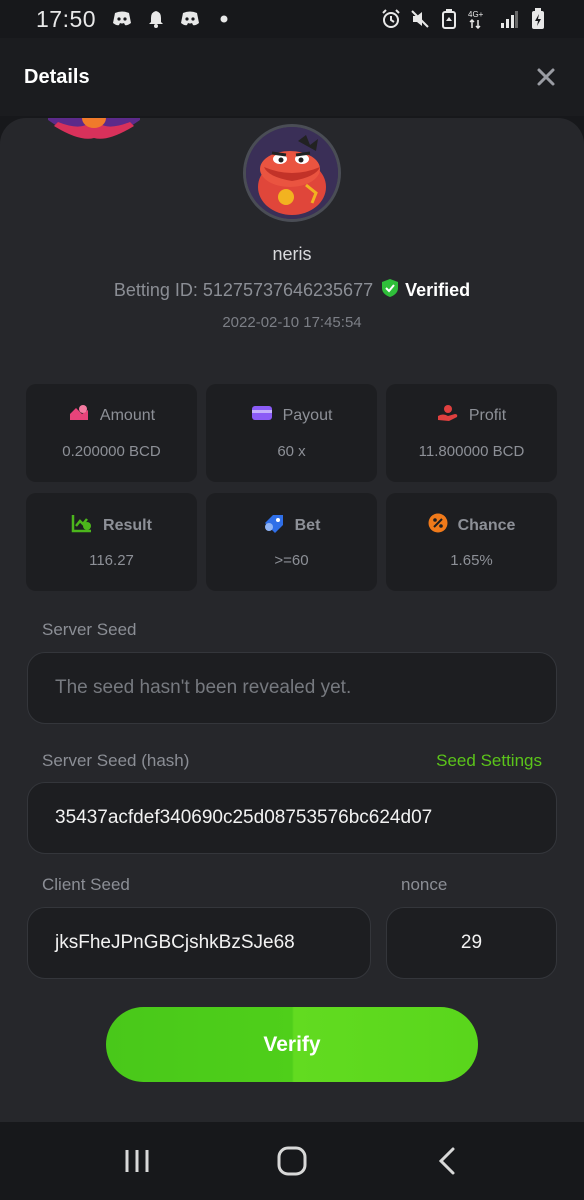  What do you see at coordinates (420, 19) in the screenshot?
I see `mute-icon` at bounding box center [420, 19].